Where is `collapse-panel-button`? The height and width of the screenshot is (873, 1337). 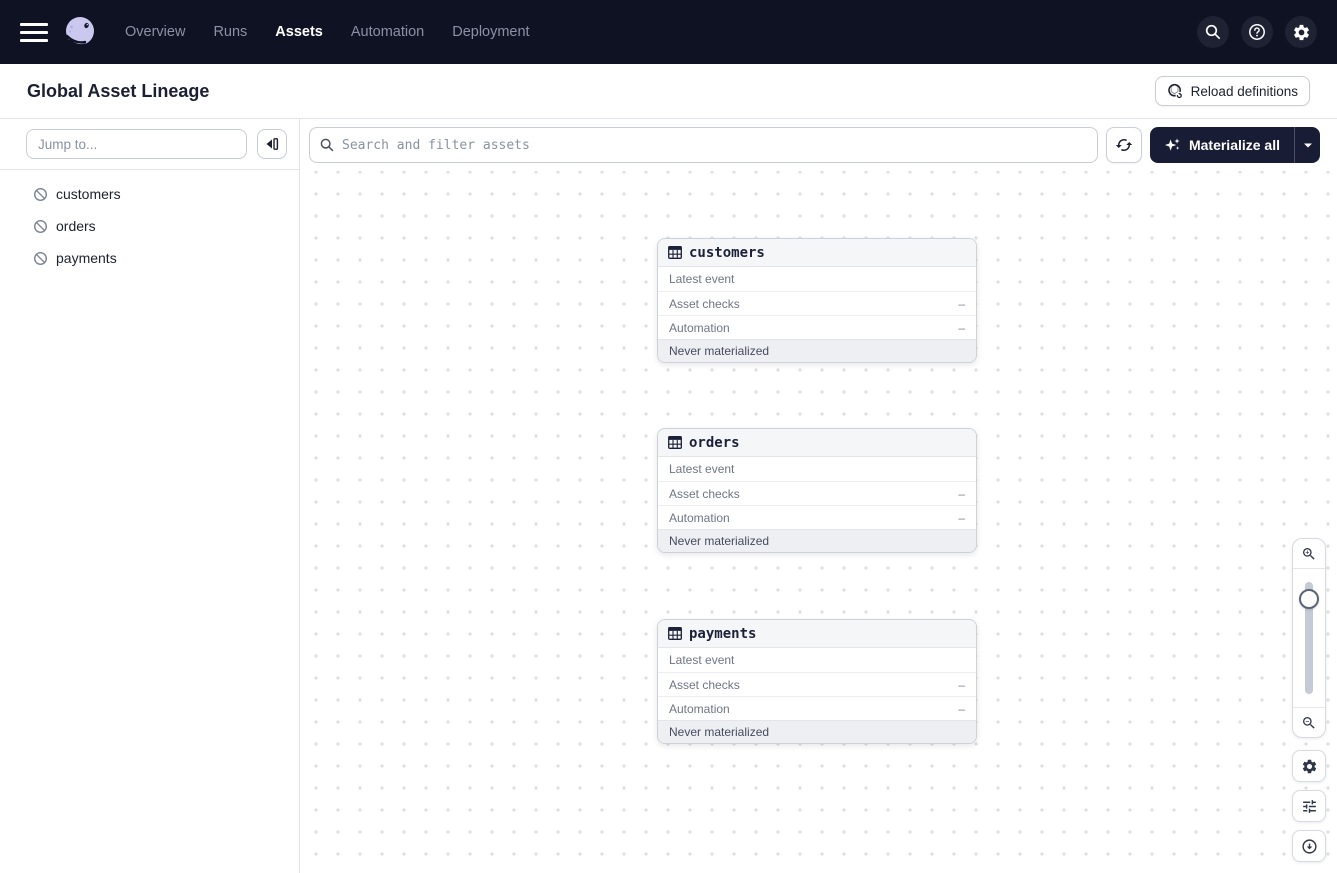 collapse-panel-button is located at coordinates (272, 144).